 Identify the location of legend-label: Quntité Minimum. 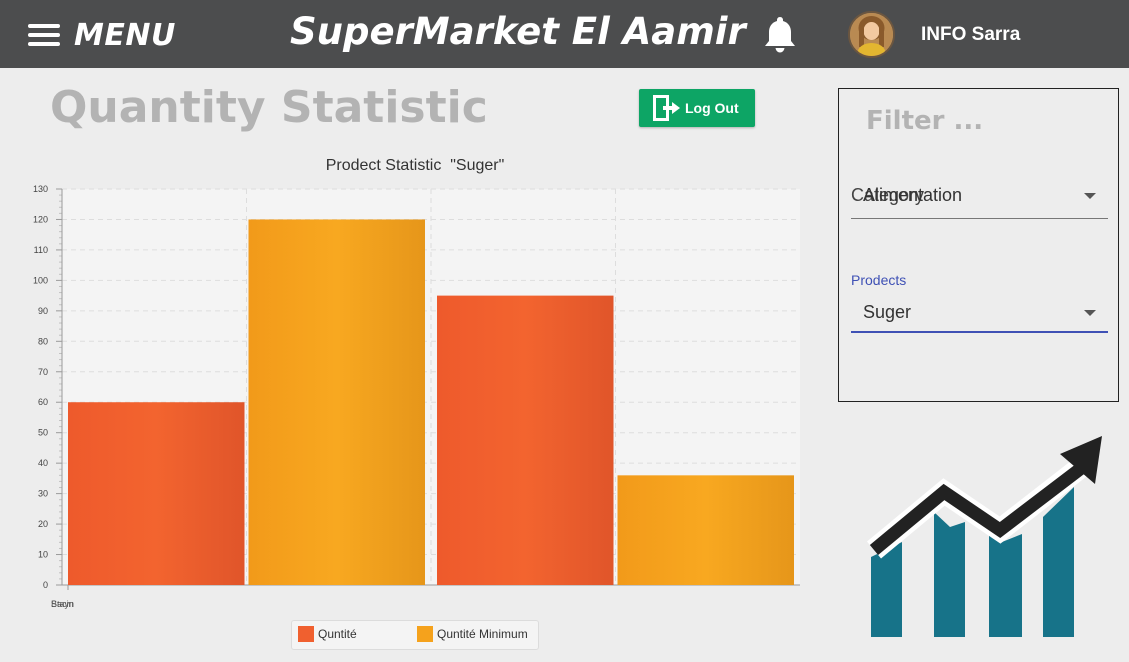
(482, 634).